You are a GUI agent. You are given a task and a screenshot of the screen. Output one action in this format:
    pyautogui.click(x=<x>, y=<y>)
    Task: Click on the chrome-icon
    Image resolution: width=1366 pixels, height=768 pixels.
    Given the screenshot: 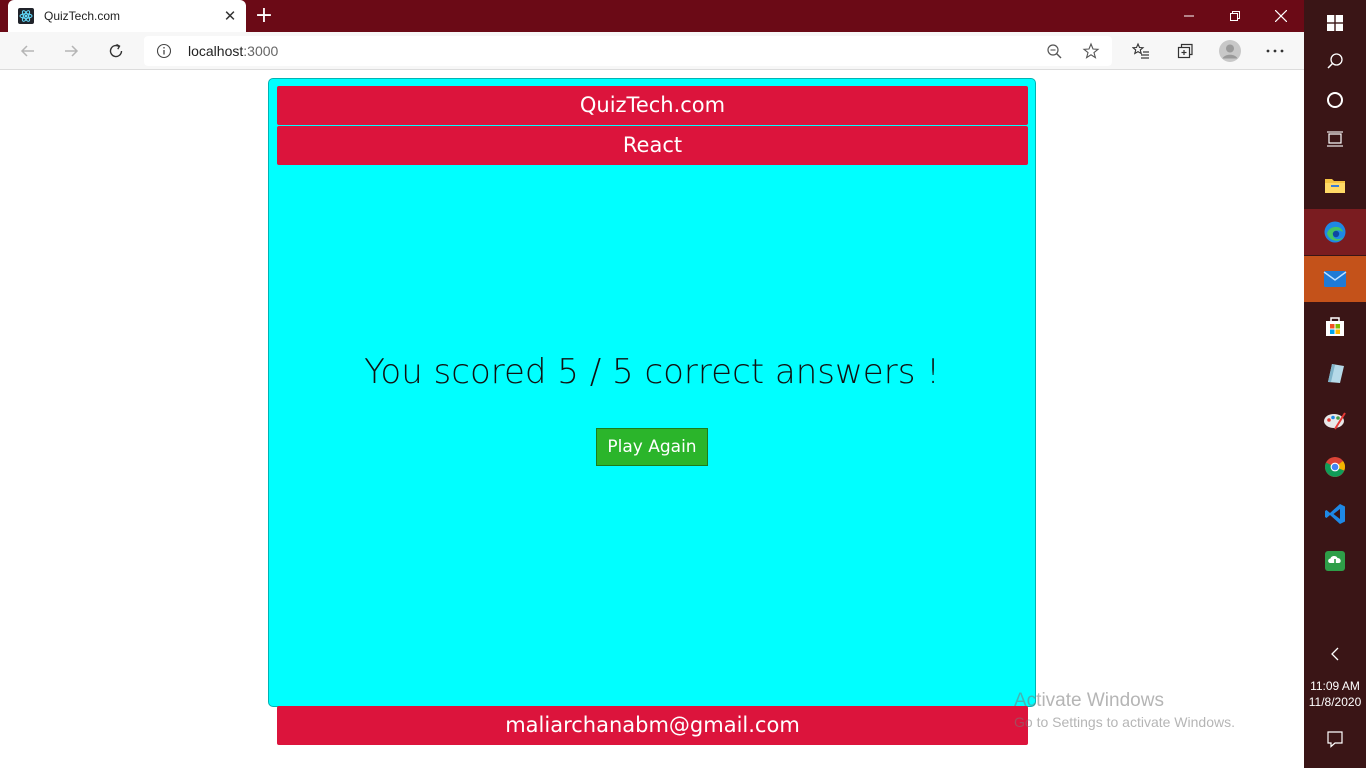 What is the action you would take?
    pyautogui.click(x=1335, y=467)
    